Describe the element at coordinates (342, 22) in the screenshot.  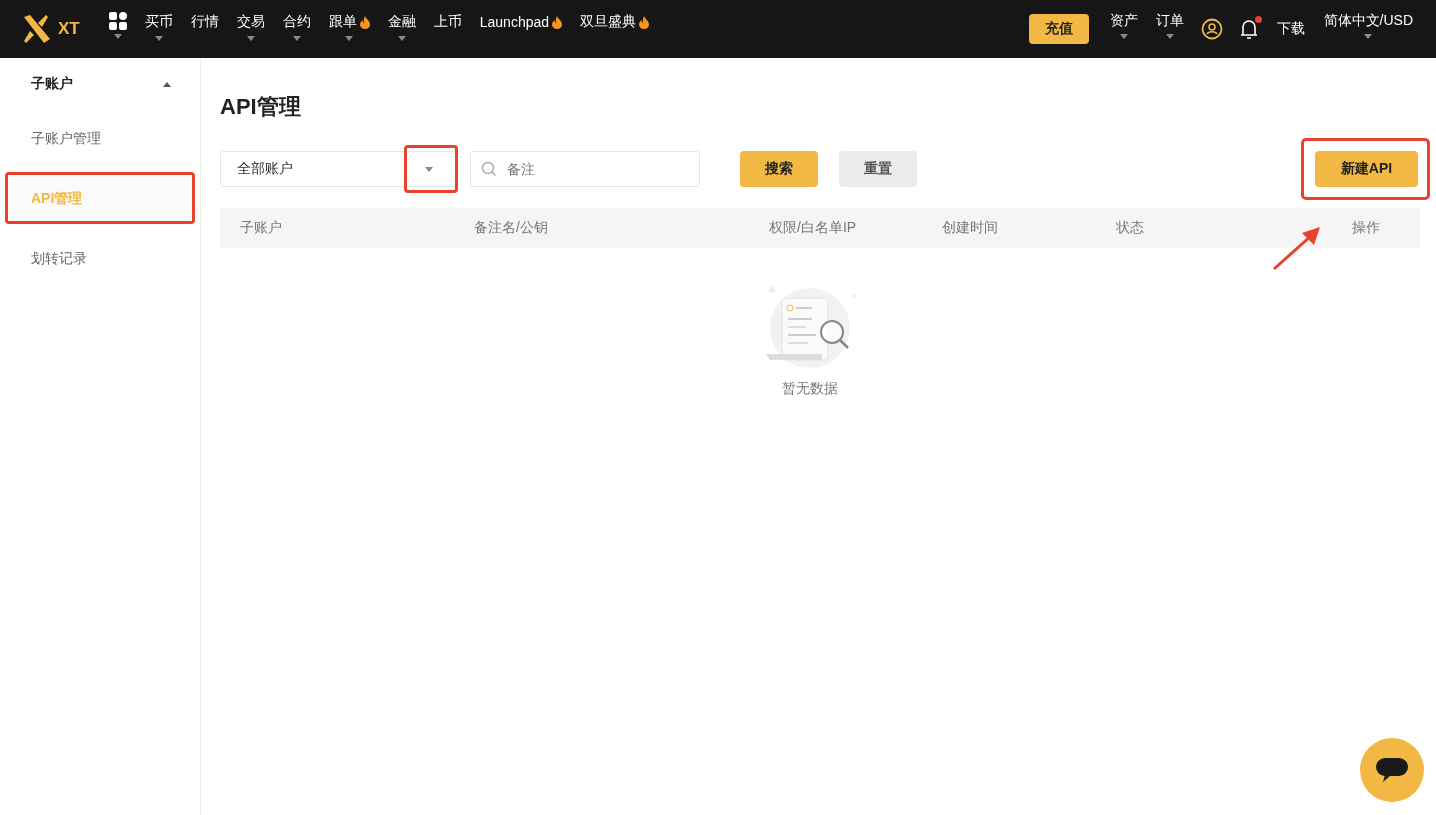
I see `nav-link: 跟单` at that location.